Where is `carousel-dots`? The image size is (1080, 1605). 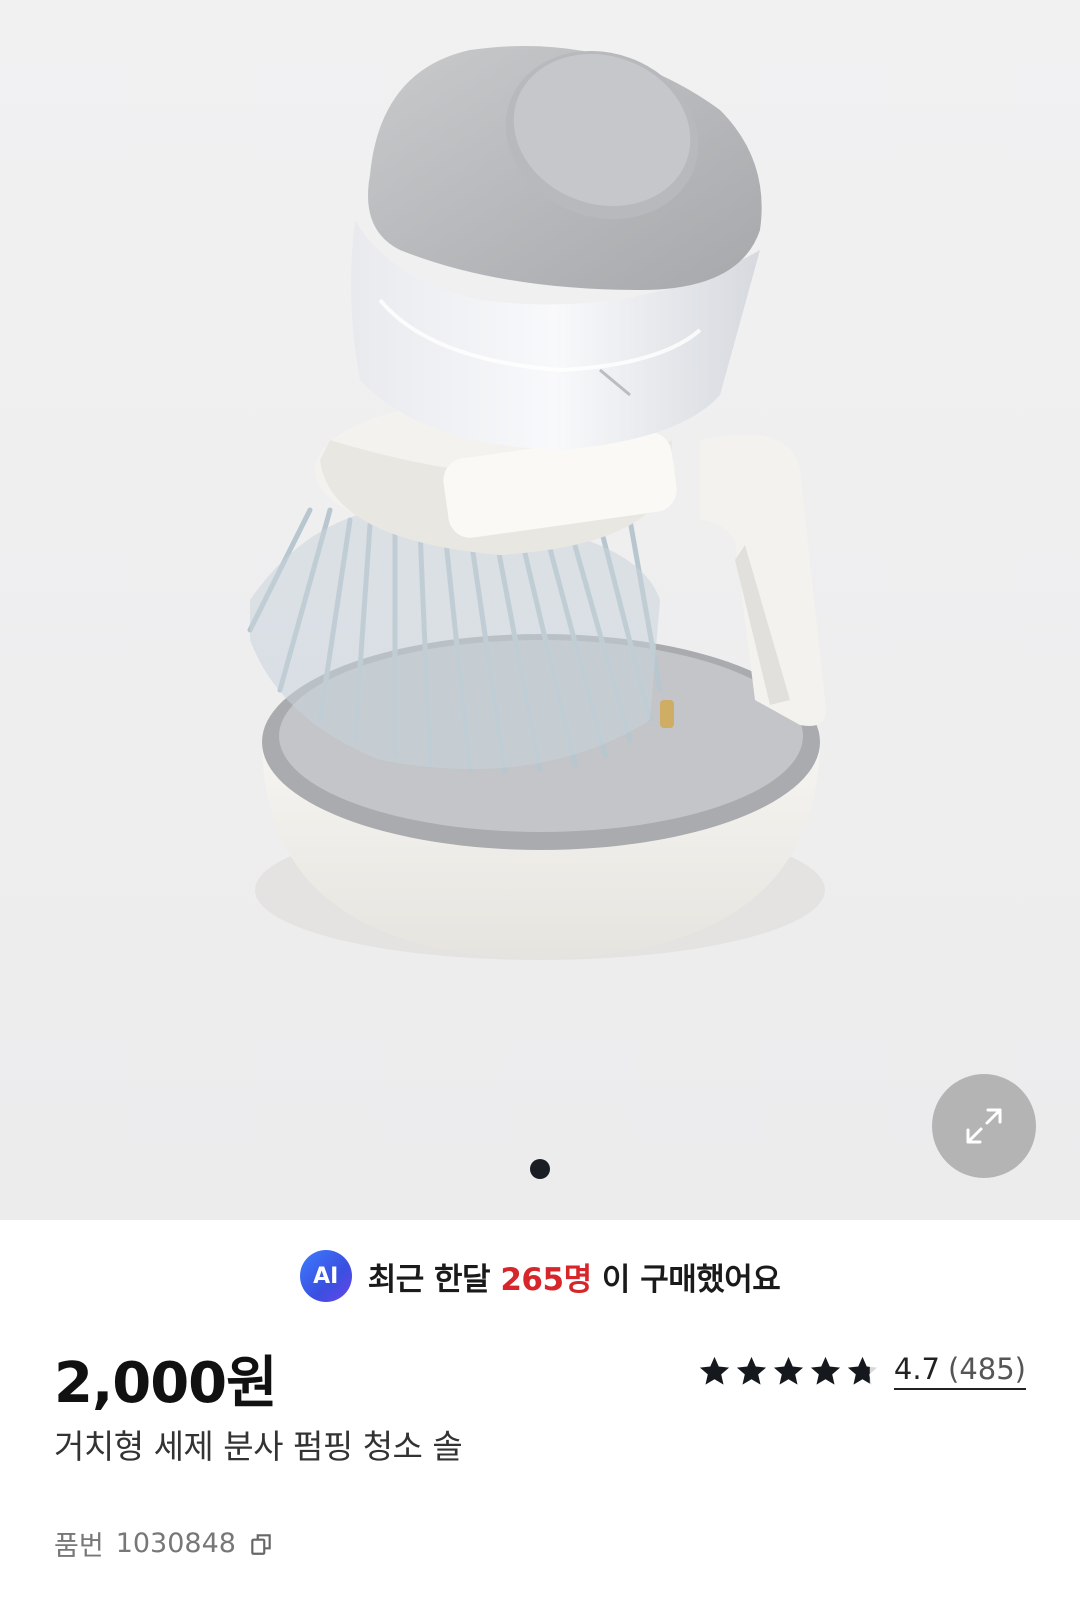 carousel-dots is located at coordinates (540, 1169).